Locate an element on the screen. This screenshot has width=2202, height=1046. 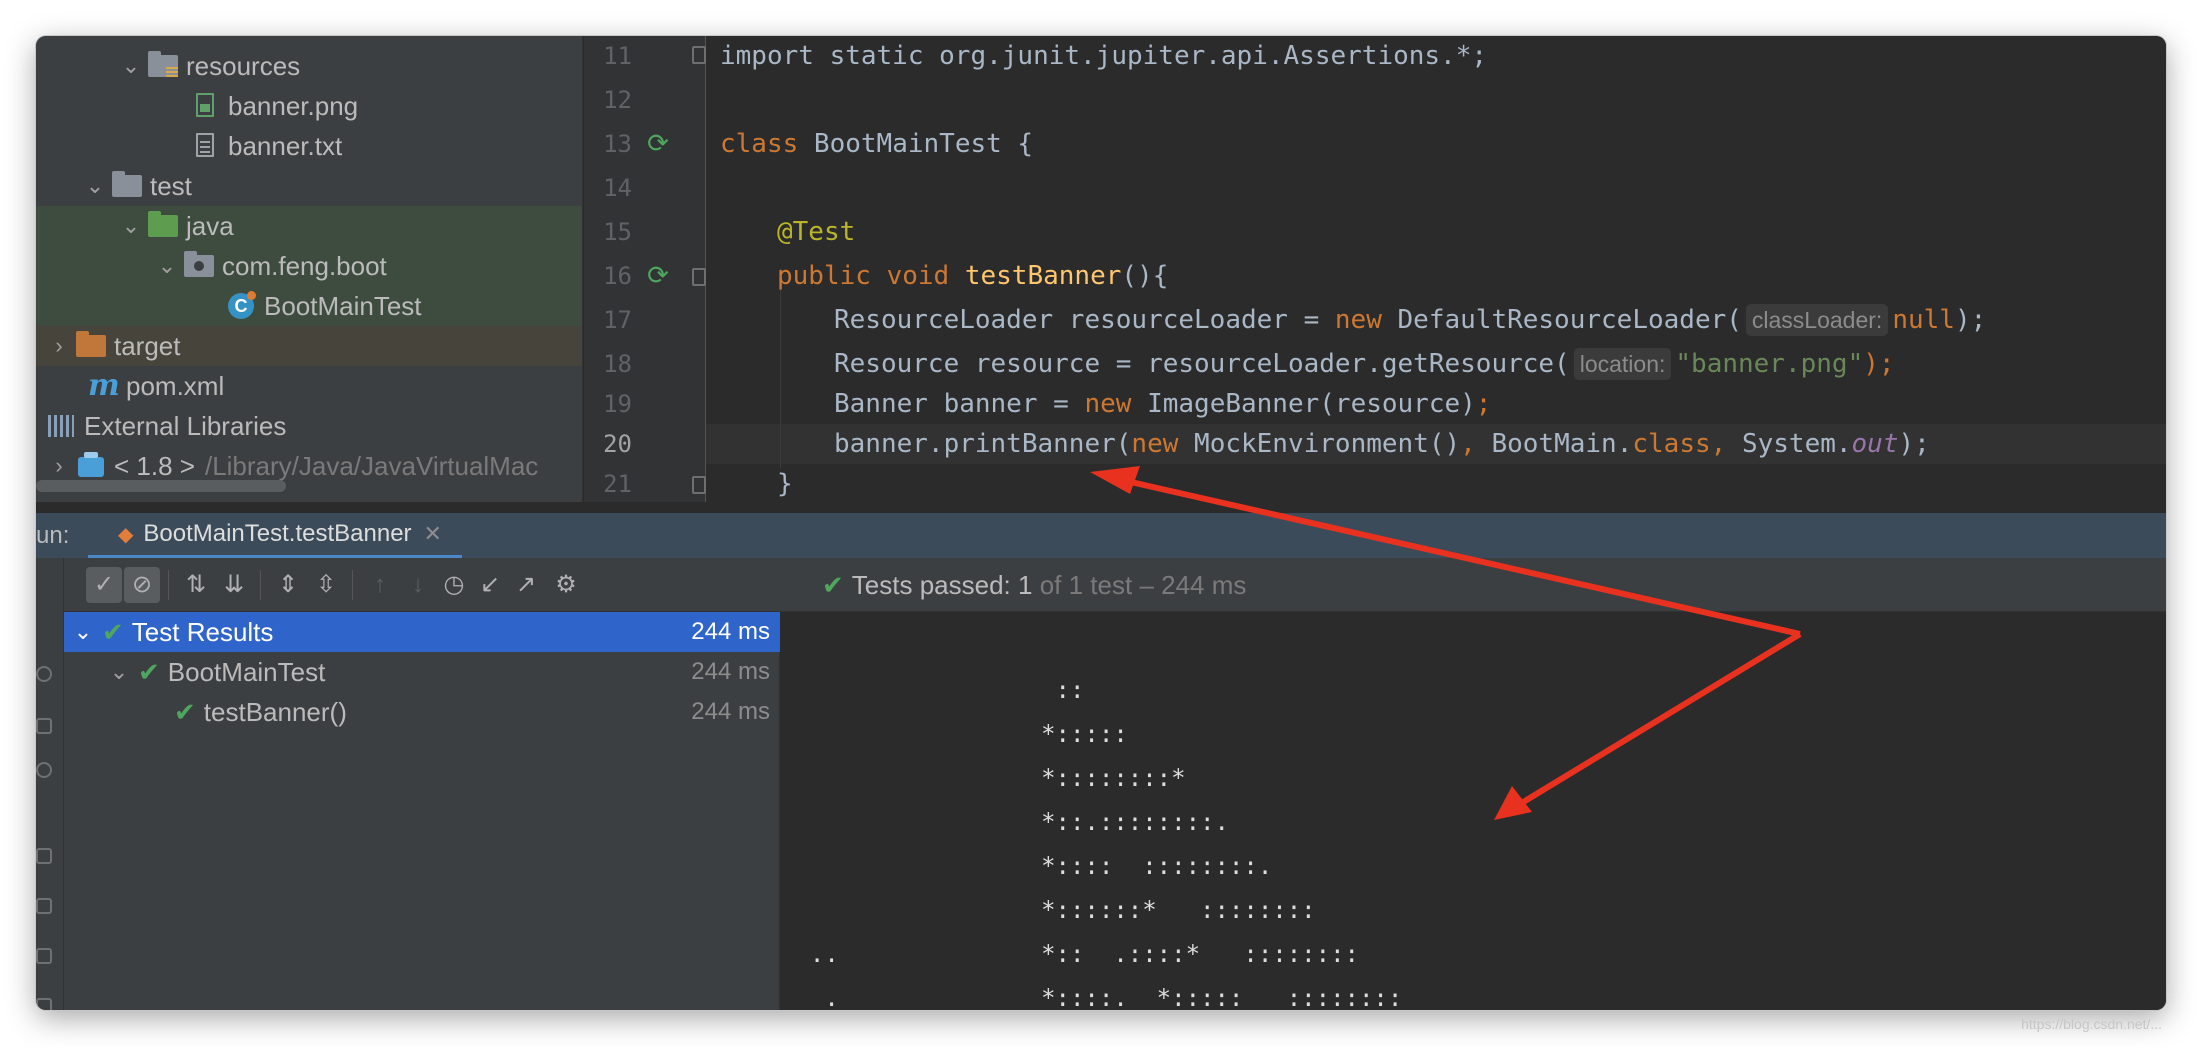
indent-guide is located at coordinates (780, 368).